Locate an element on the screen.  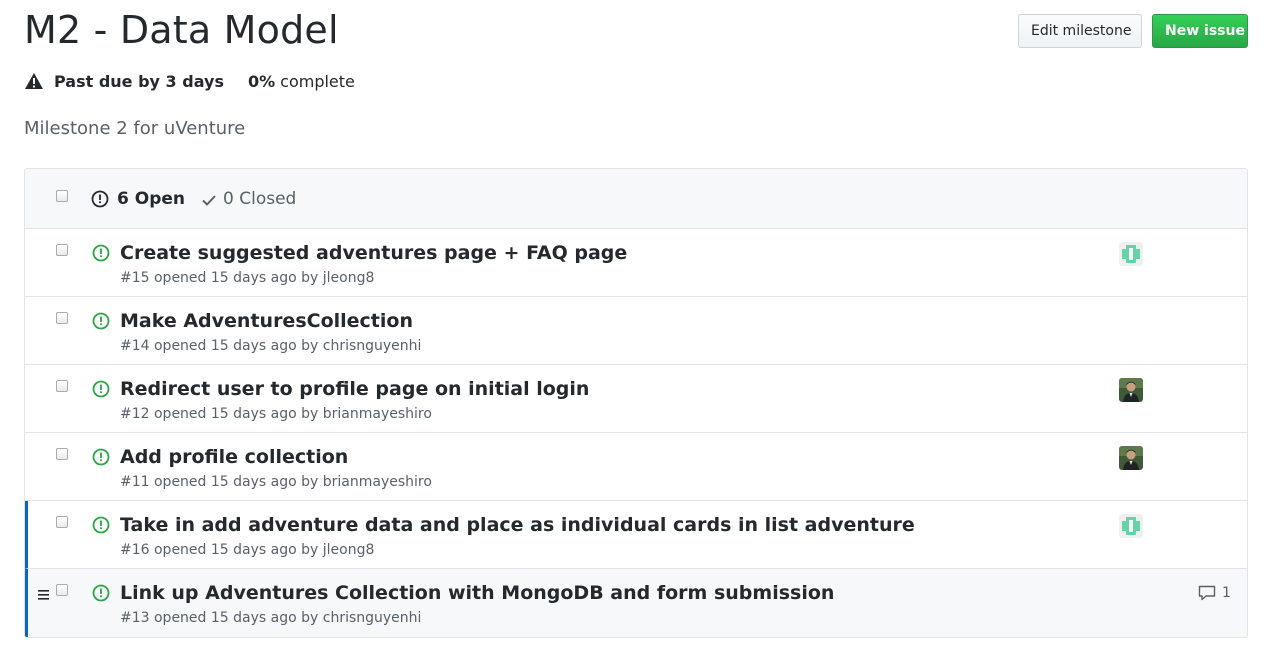
new-issue-button: New issue is located at coordinates (1200, 31).